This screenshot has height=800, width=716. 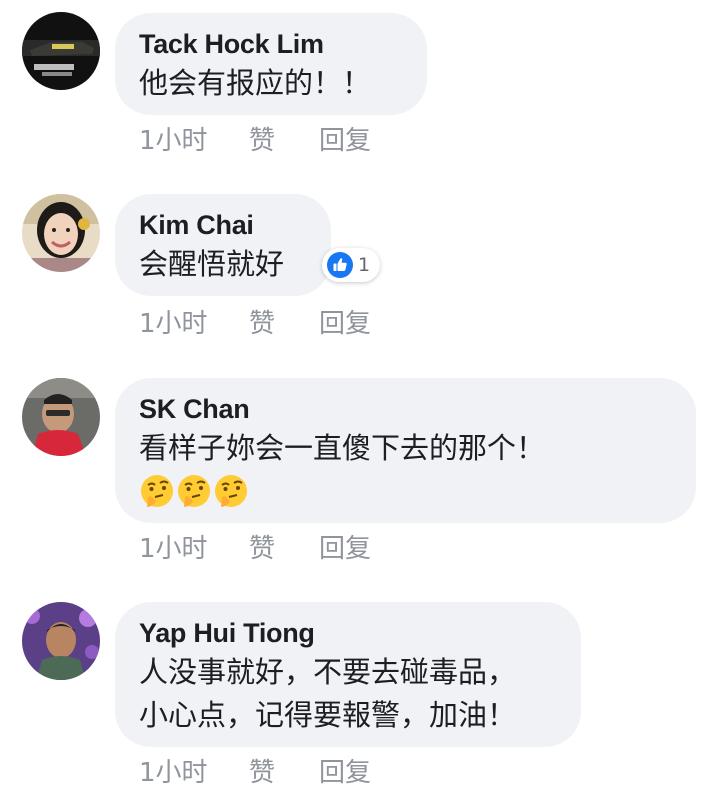 What do you see at coordinates (222, 225) in the screenshot?
I see `author-name: Kim Chai` at bounding box center [222, 225].